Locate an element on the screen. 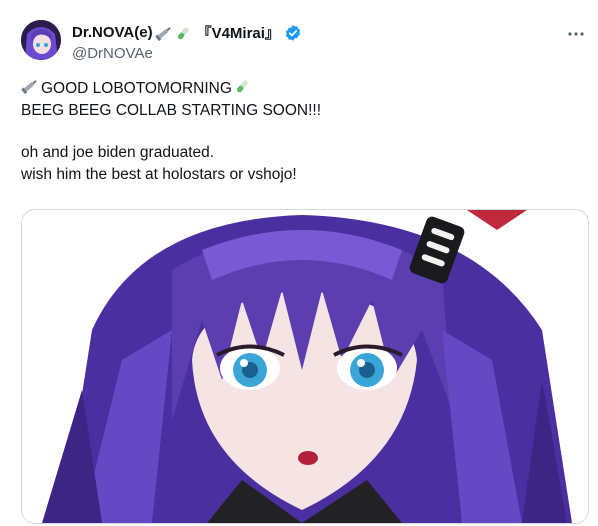 The width and height of the screenshot is (598, 526). tweet-text-line: BEEG BEEG COLLAB STARTING SOON!!! is located at coordinates (301, 111).